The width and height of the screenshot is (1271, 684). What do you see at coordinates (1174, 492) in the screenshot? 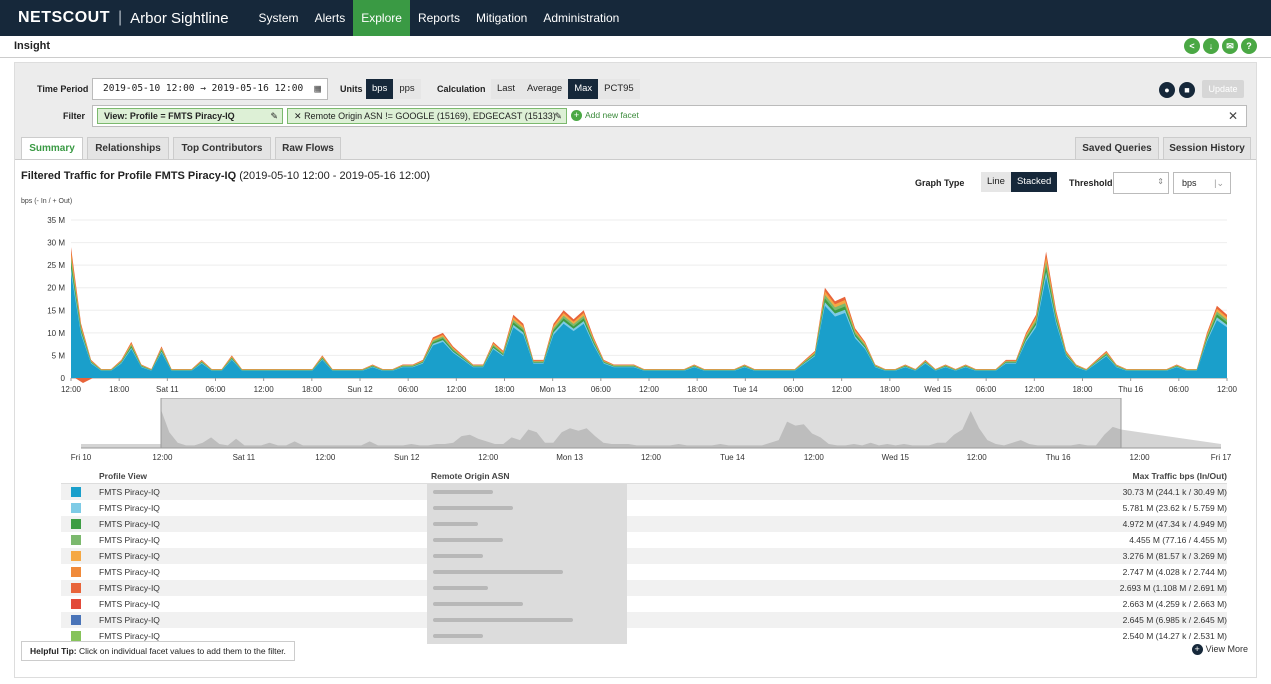
I see `max-traffic-cell: 30.73 M (244.1 k / 30.49 M)` at bounding box center [1174, 492].